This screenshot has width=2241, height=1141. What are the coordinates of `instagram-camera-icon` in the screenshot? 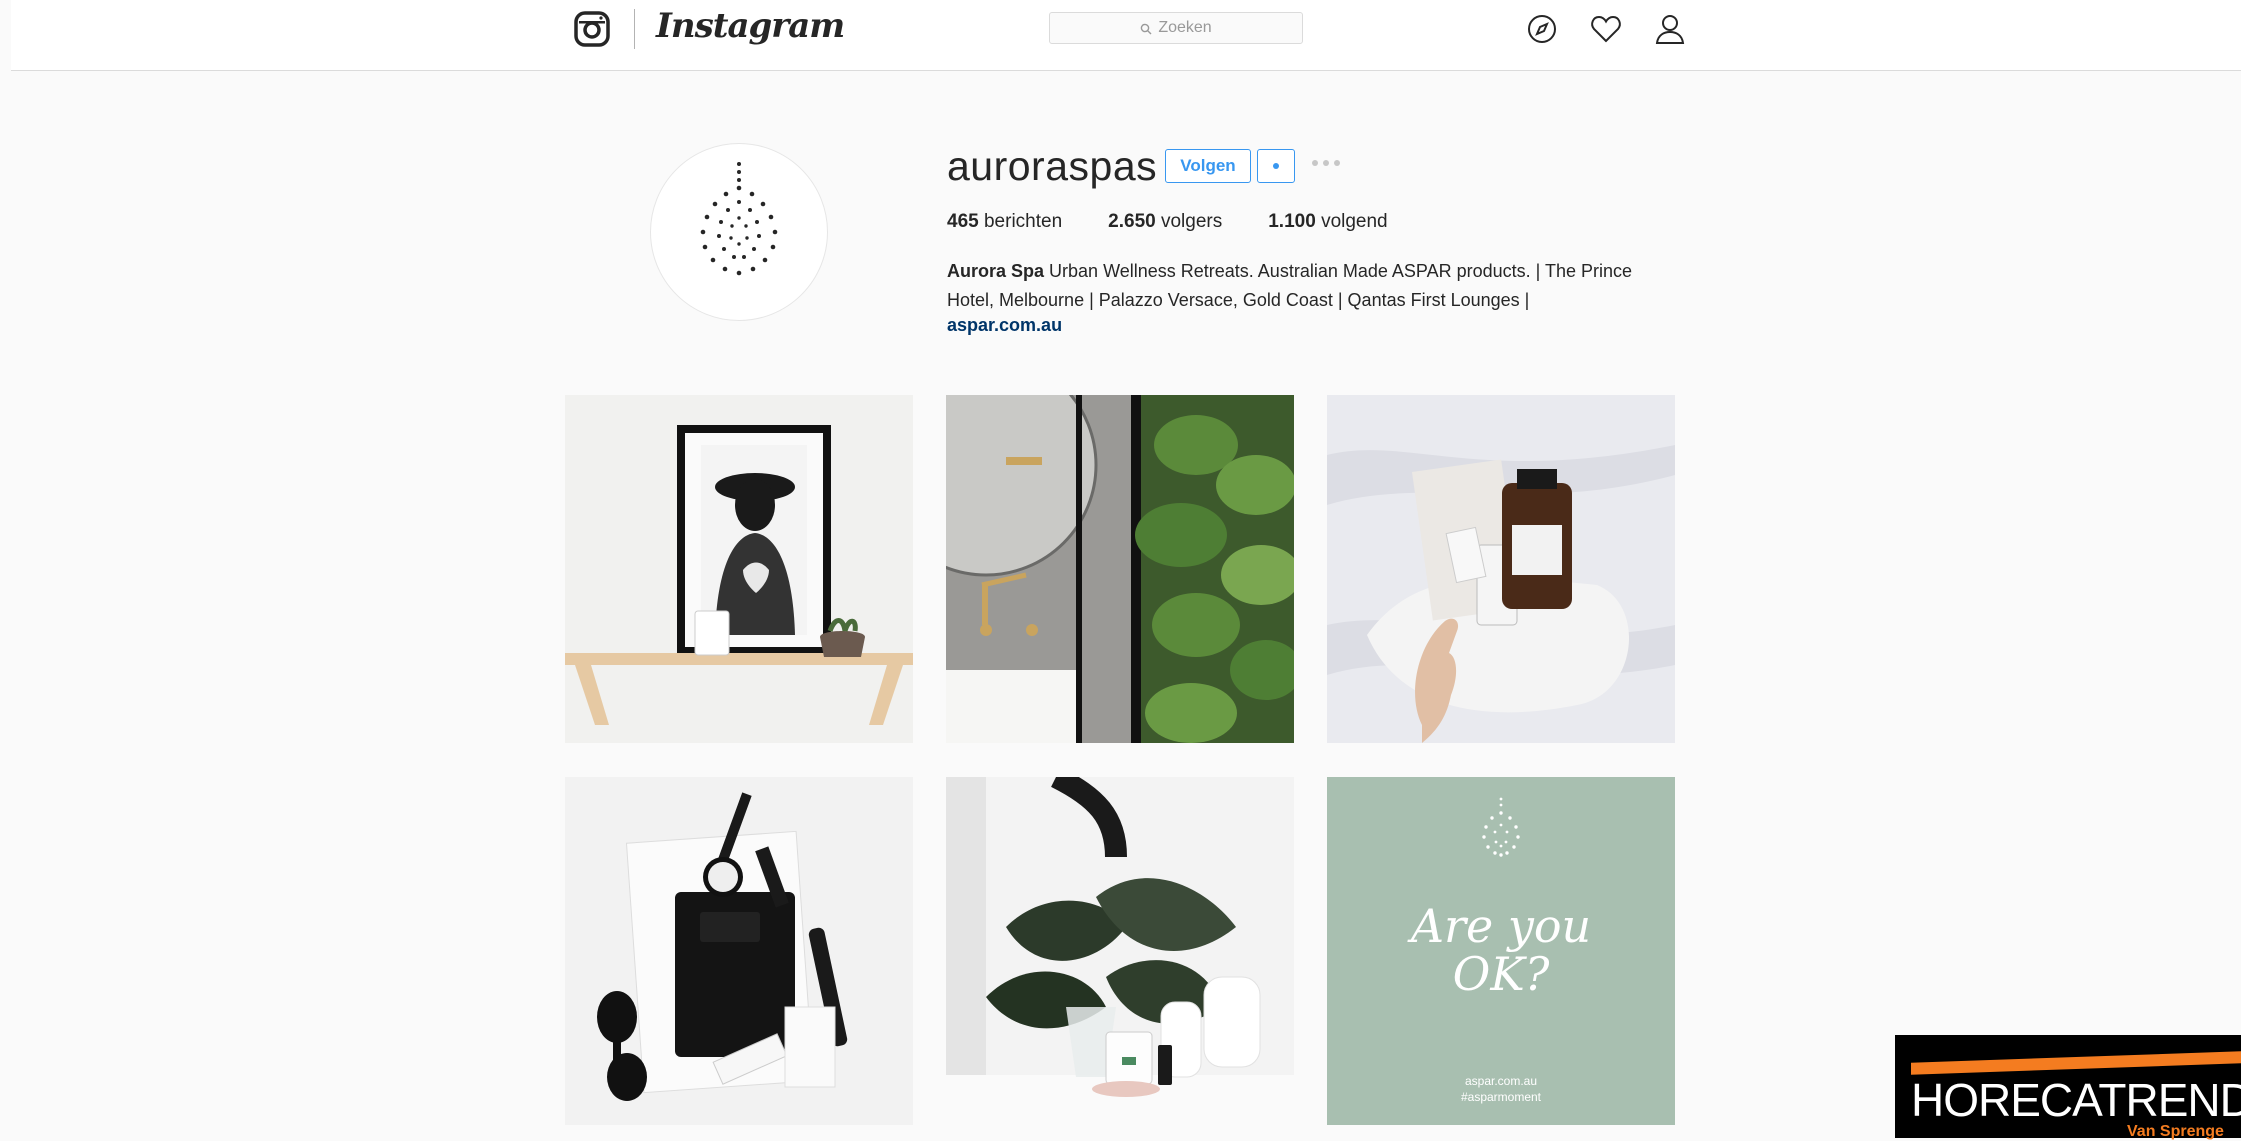 It's located at (592, 29).